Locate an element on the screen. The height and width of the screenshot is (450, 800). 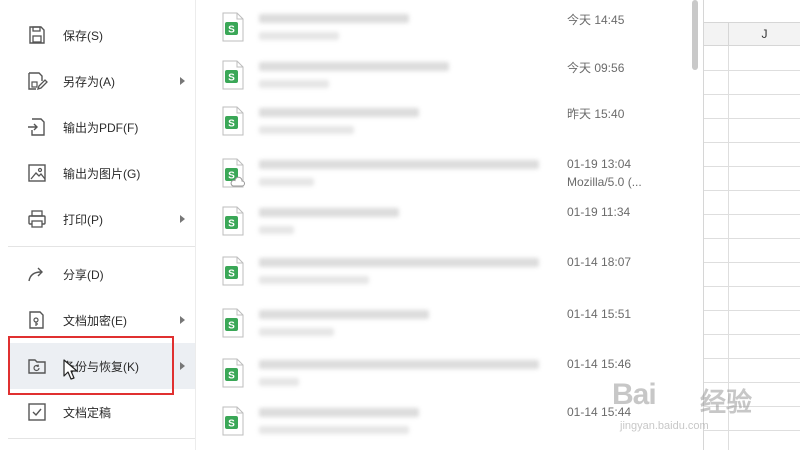
recent-file-row: S 01-14 18:07 is located at coordinates (441, 272).